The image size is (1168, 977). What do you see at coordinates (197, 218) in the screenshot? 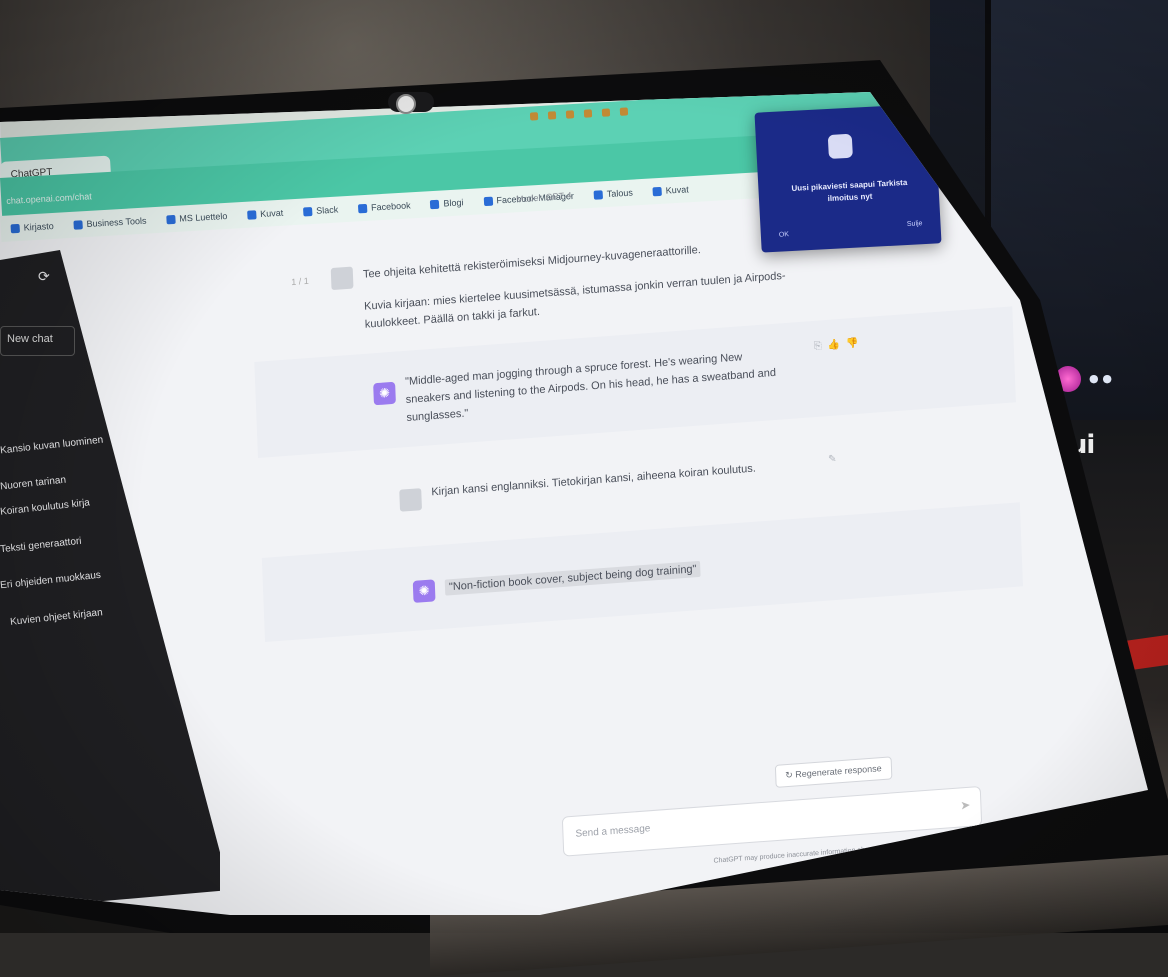
I see `bookmark-item: MS Luettelo` at bounding box center [197, 218].